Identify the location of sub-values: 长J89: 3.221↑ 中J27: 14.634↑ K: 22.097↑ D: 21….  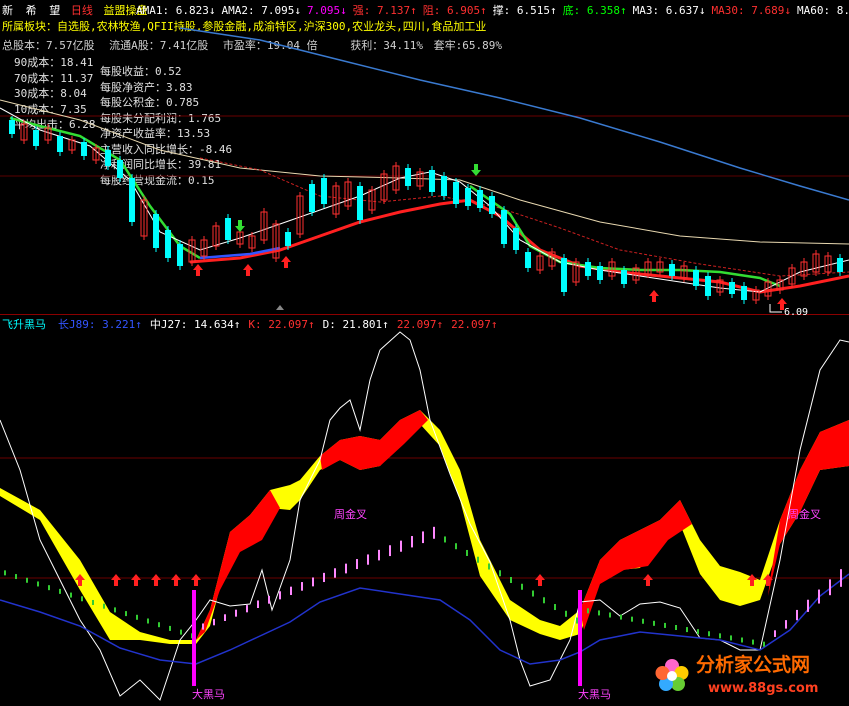
(282, 324).